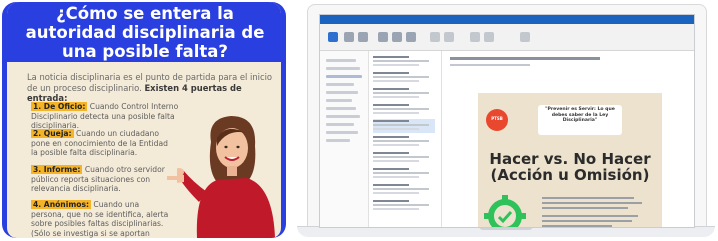 This screenshot has width=718, height=241. I want to click on rules-icon, so click(449, 37).